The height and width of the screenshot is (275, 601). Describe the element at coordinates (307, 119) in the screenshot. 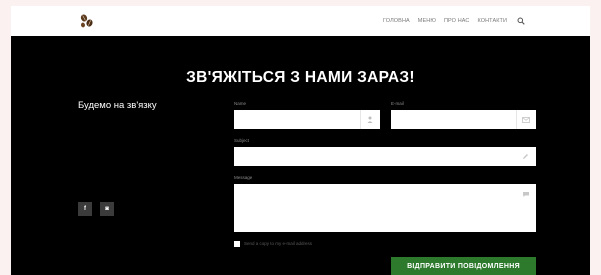

I see `name-field` at that location.